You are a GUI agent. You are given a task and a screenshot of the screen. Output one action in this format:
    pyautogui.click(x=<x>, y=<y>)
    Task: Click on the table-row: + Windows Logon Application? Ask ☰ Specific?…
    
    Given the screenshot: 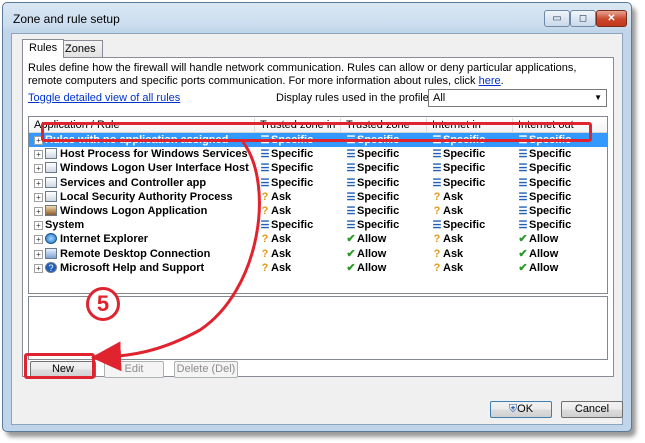 What is the action you would take?
    pyautogui.click(x=318, y=211)
    